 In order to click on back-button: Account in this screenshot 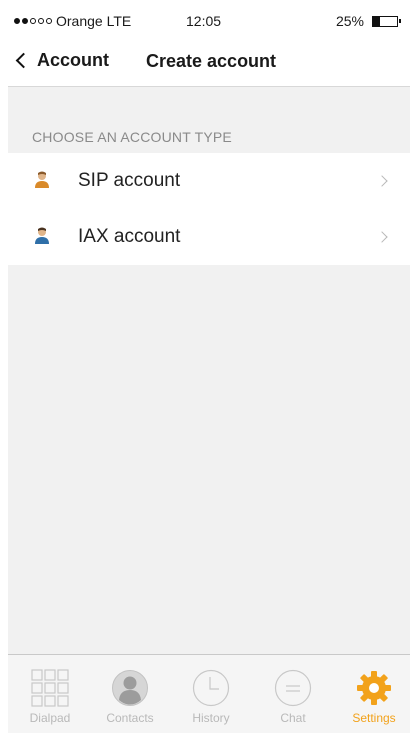, I will do `click(61, 60)`.